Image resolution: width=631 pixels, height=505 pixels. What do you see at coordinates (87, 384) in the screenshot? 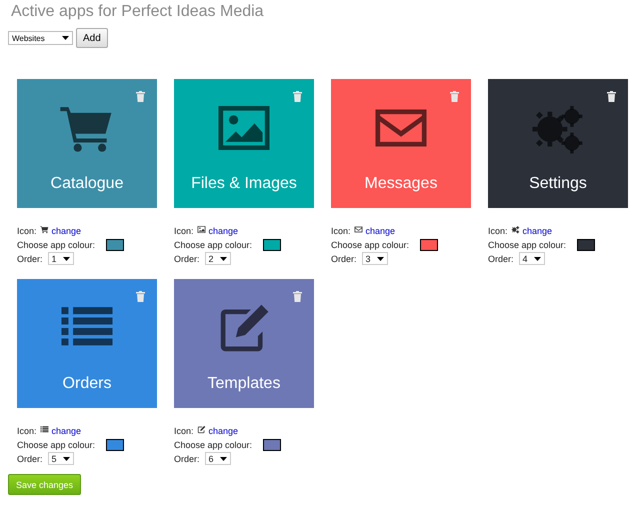
I see `app-name: Orders` at bounding box center [87, 384].